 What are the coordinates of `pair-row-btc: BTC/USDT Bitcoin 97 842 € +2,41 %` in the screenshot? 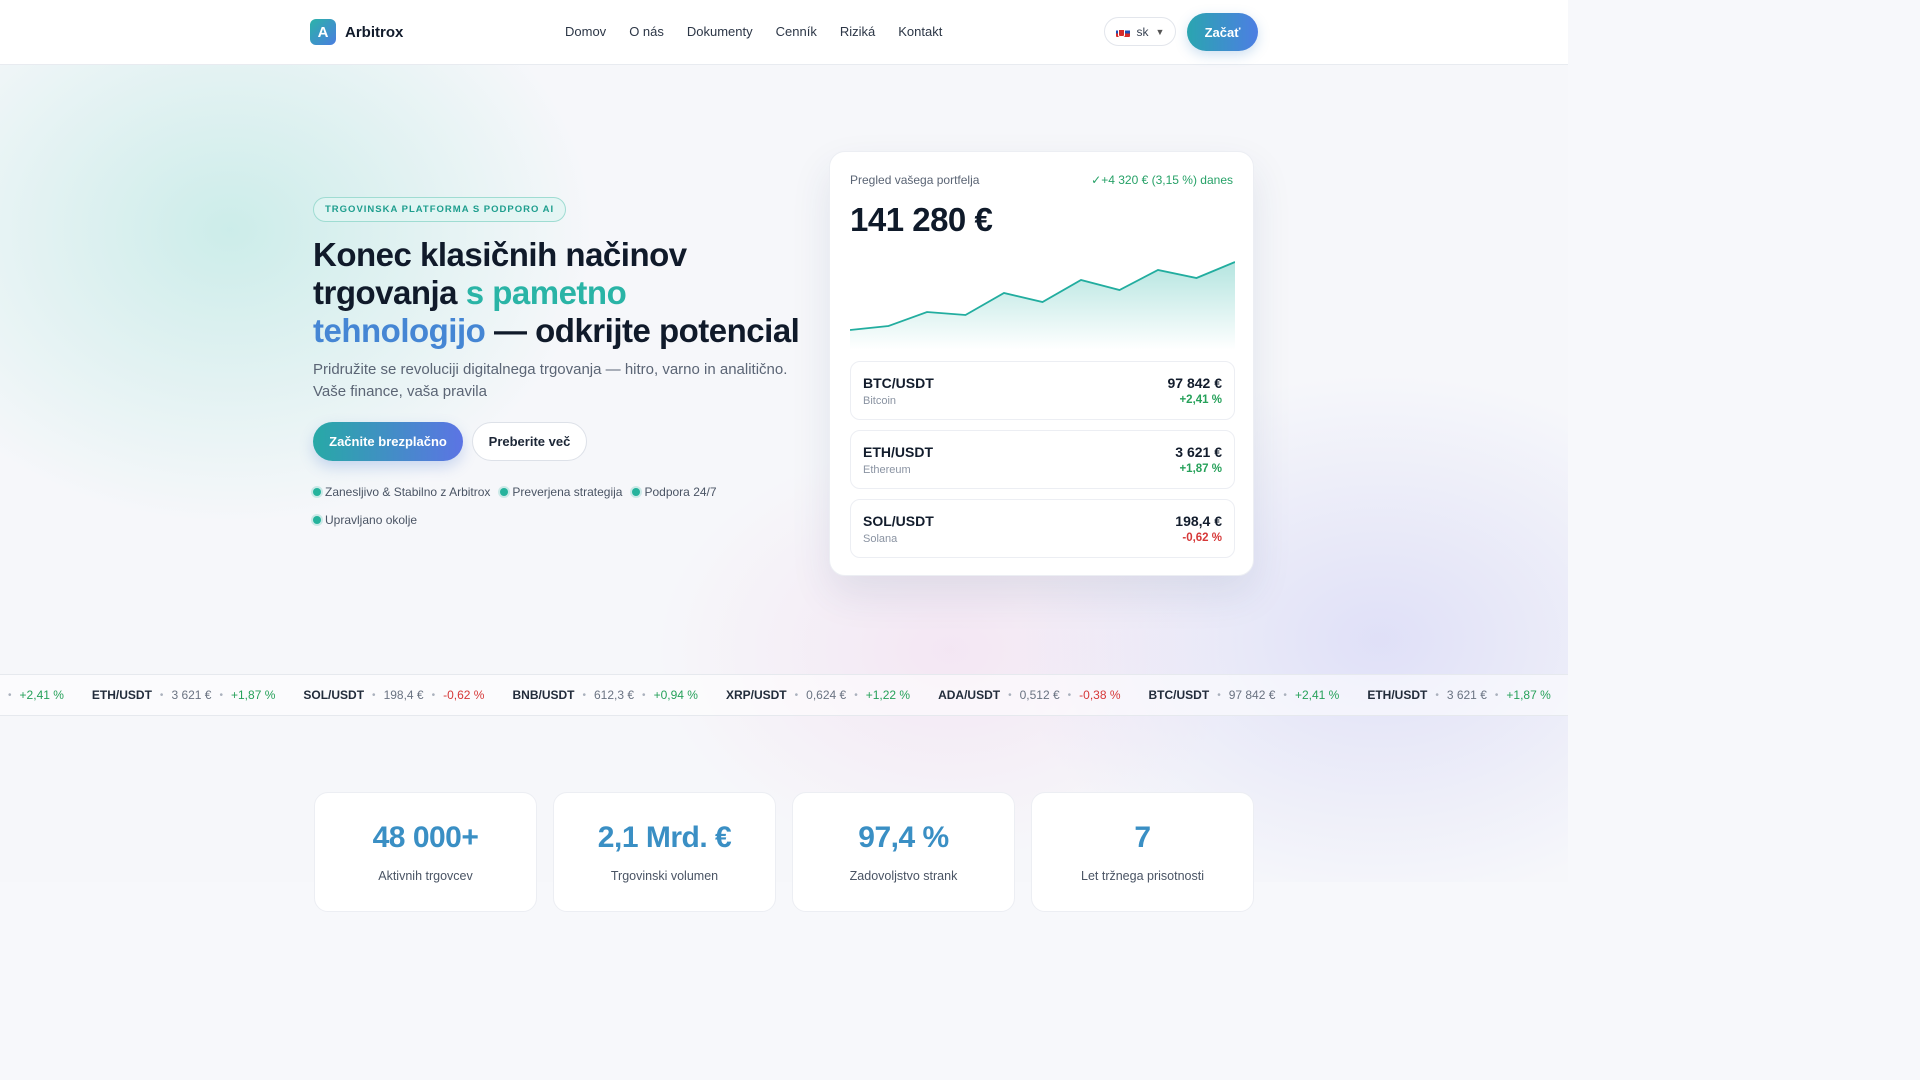 It's located at (1042, 390).